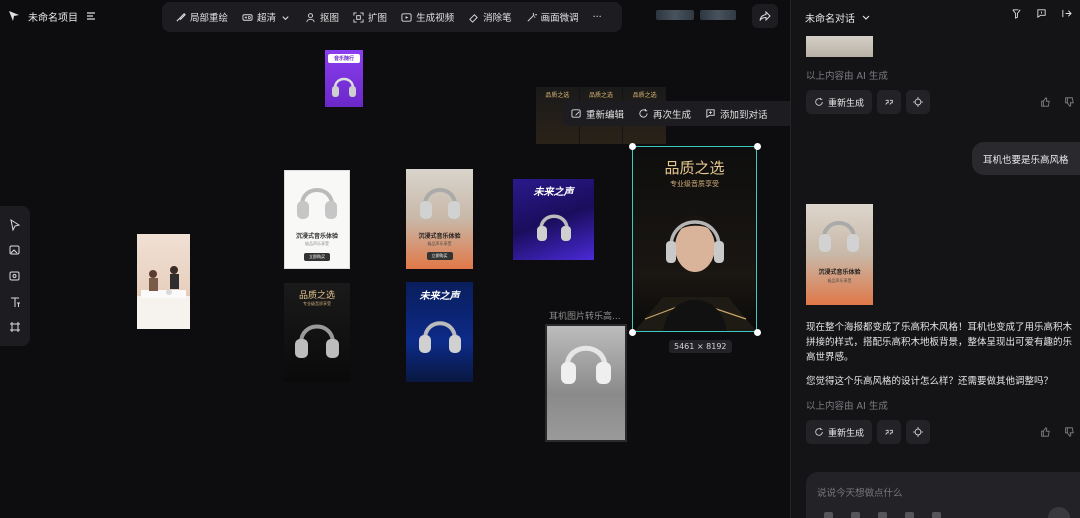 This screenshot has width=1080, height=518. What do you see at coordinates (1041, 13) in the screenshot?
I see `chat-history-icon` at bounding box center [1041, 13].